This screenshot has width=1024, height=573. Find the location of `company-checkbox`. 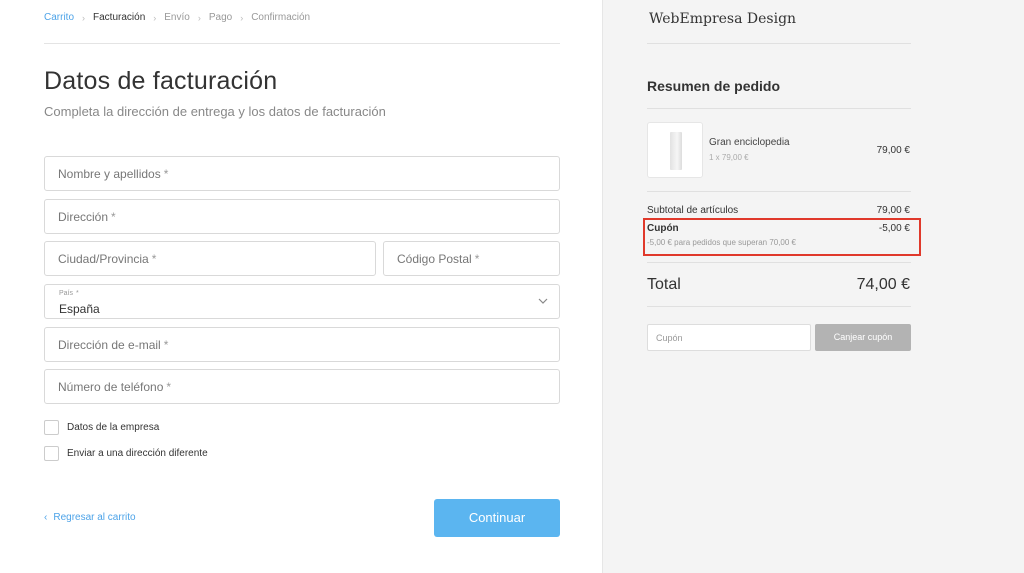

company-checkbox is located at coordinates (51, 427).